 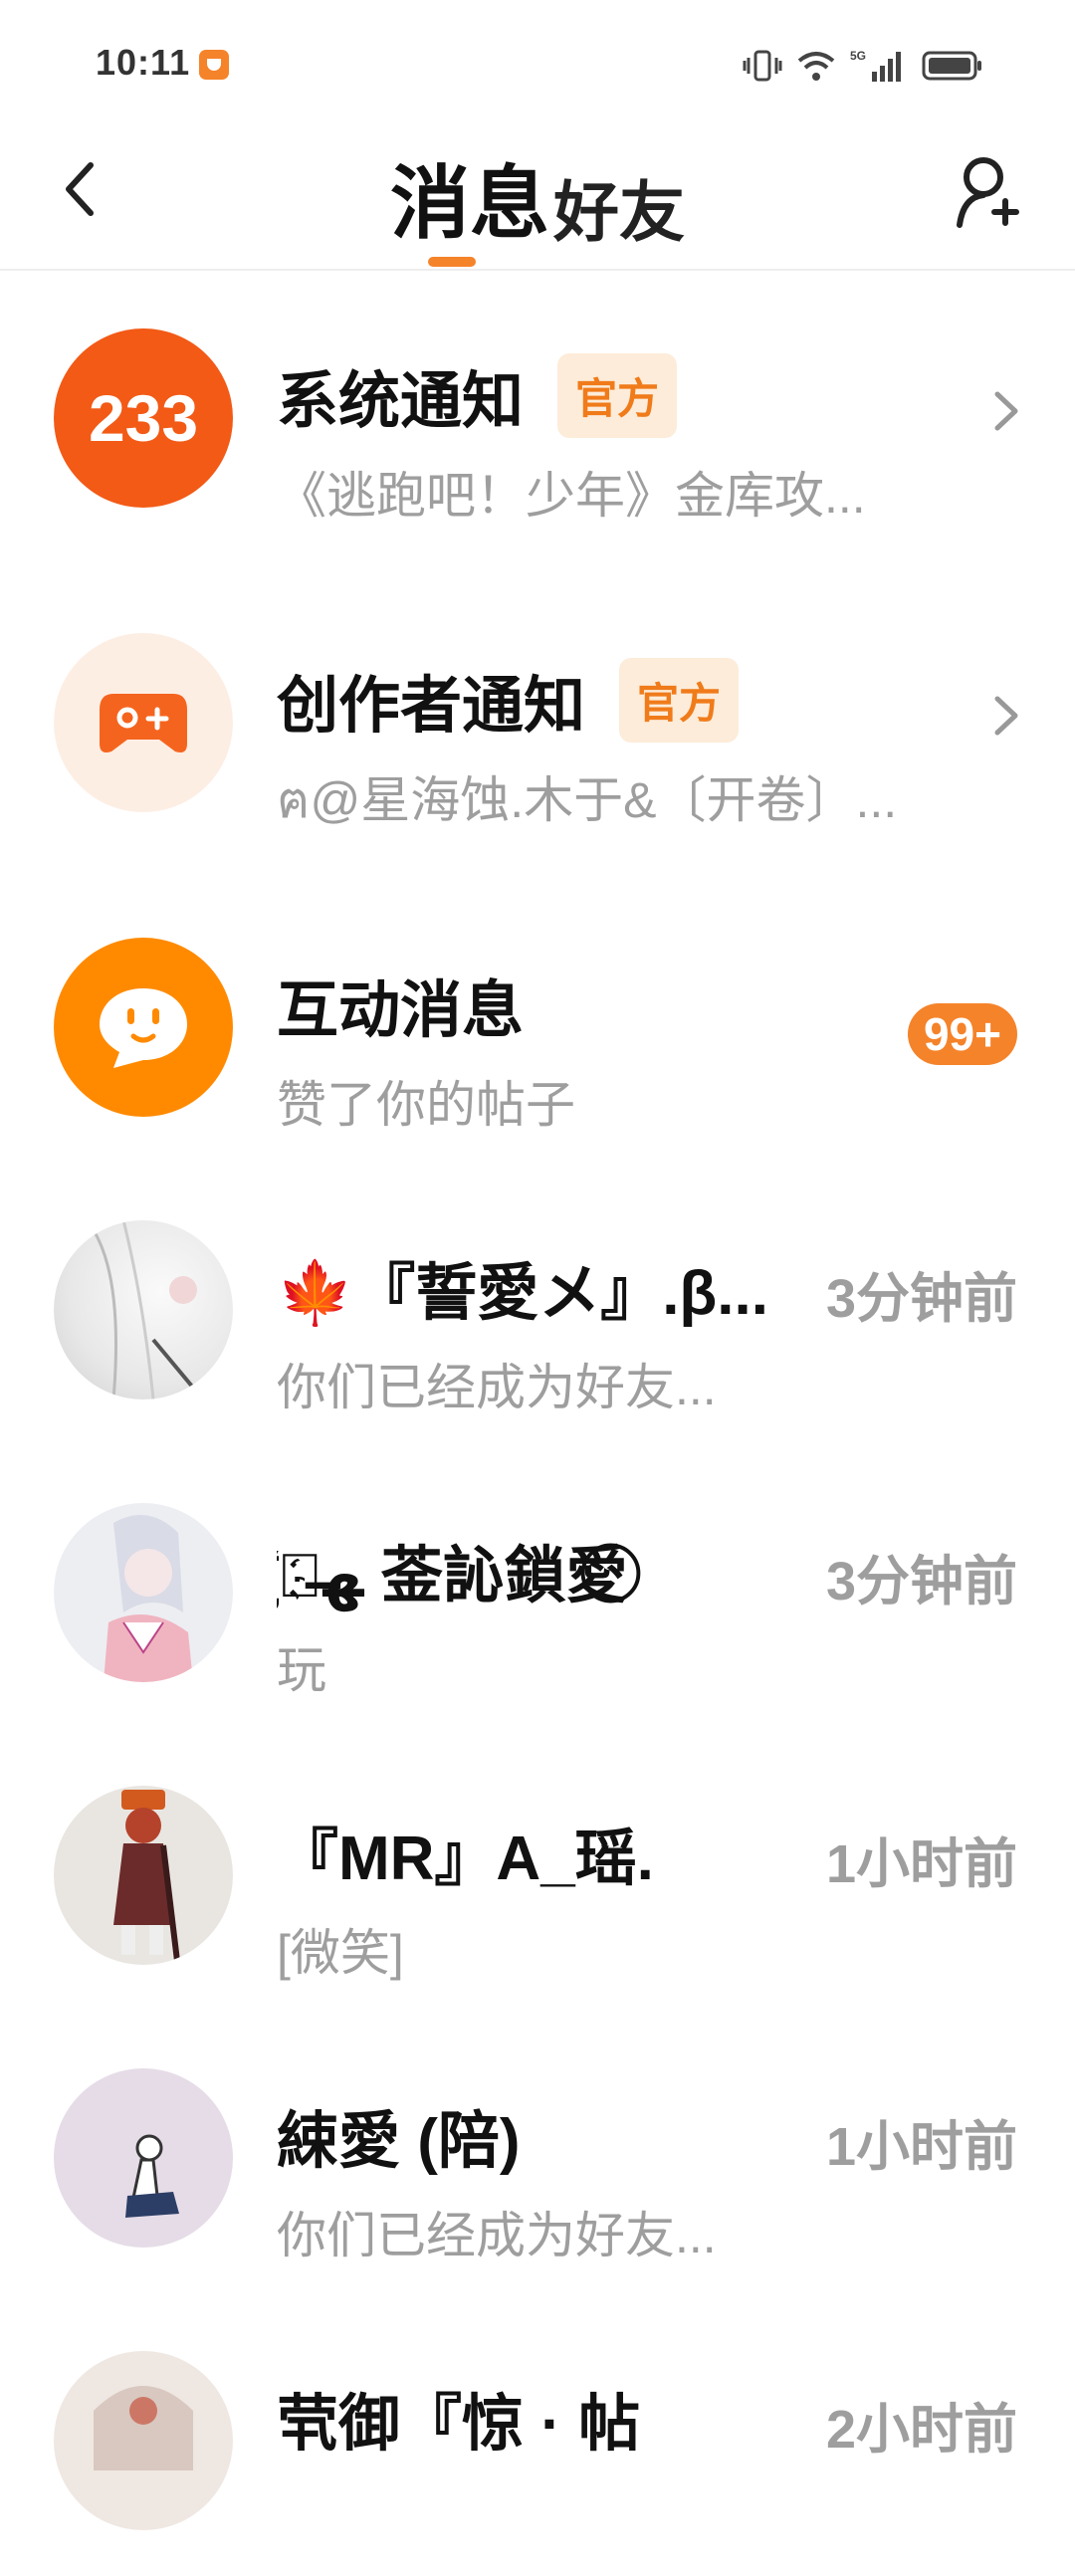 What do you see at coordinates (921, 2430) in the screenshot?
I see `item-time: 2小时前` at bounding box center [921, 2430].